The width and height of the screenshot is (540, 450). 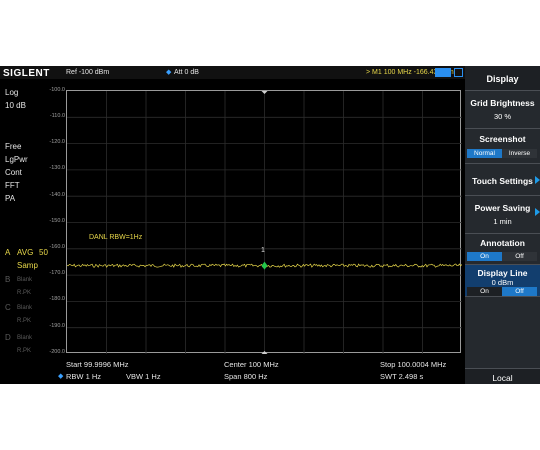 I want to click on detector-free: Free, so click(x=13, y=146).